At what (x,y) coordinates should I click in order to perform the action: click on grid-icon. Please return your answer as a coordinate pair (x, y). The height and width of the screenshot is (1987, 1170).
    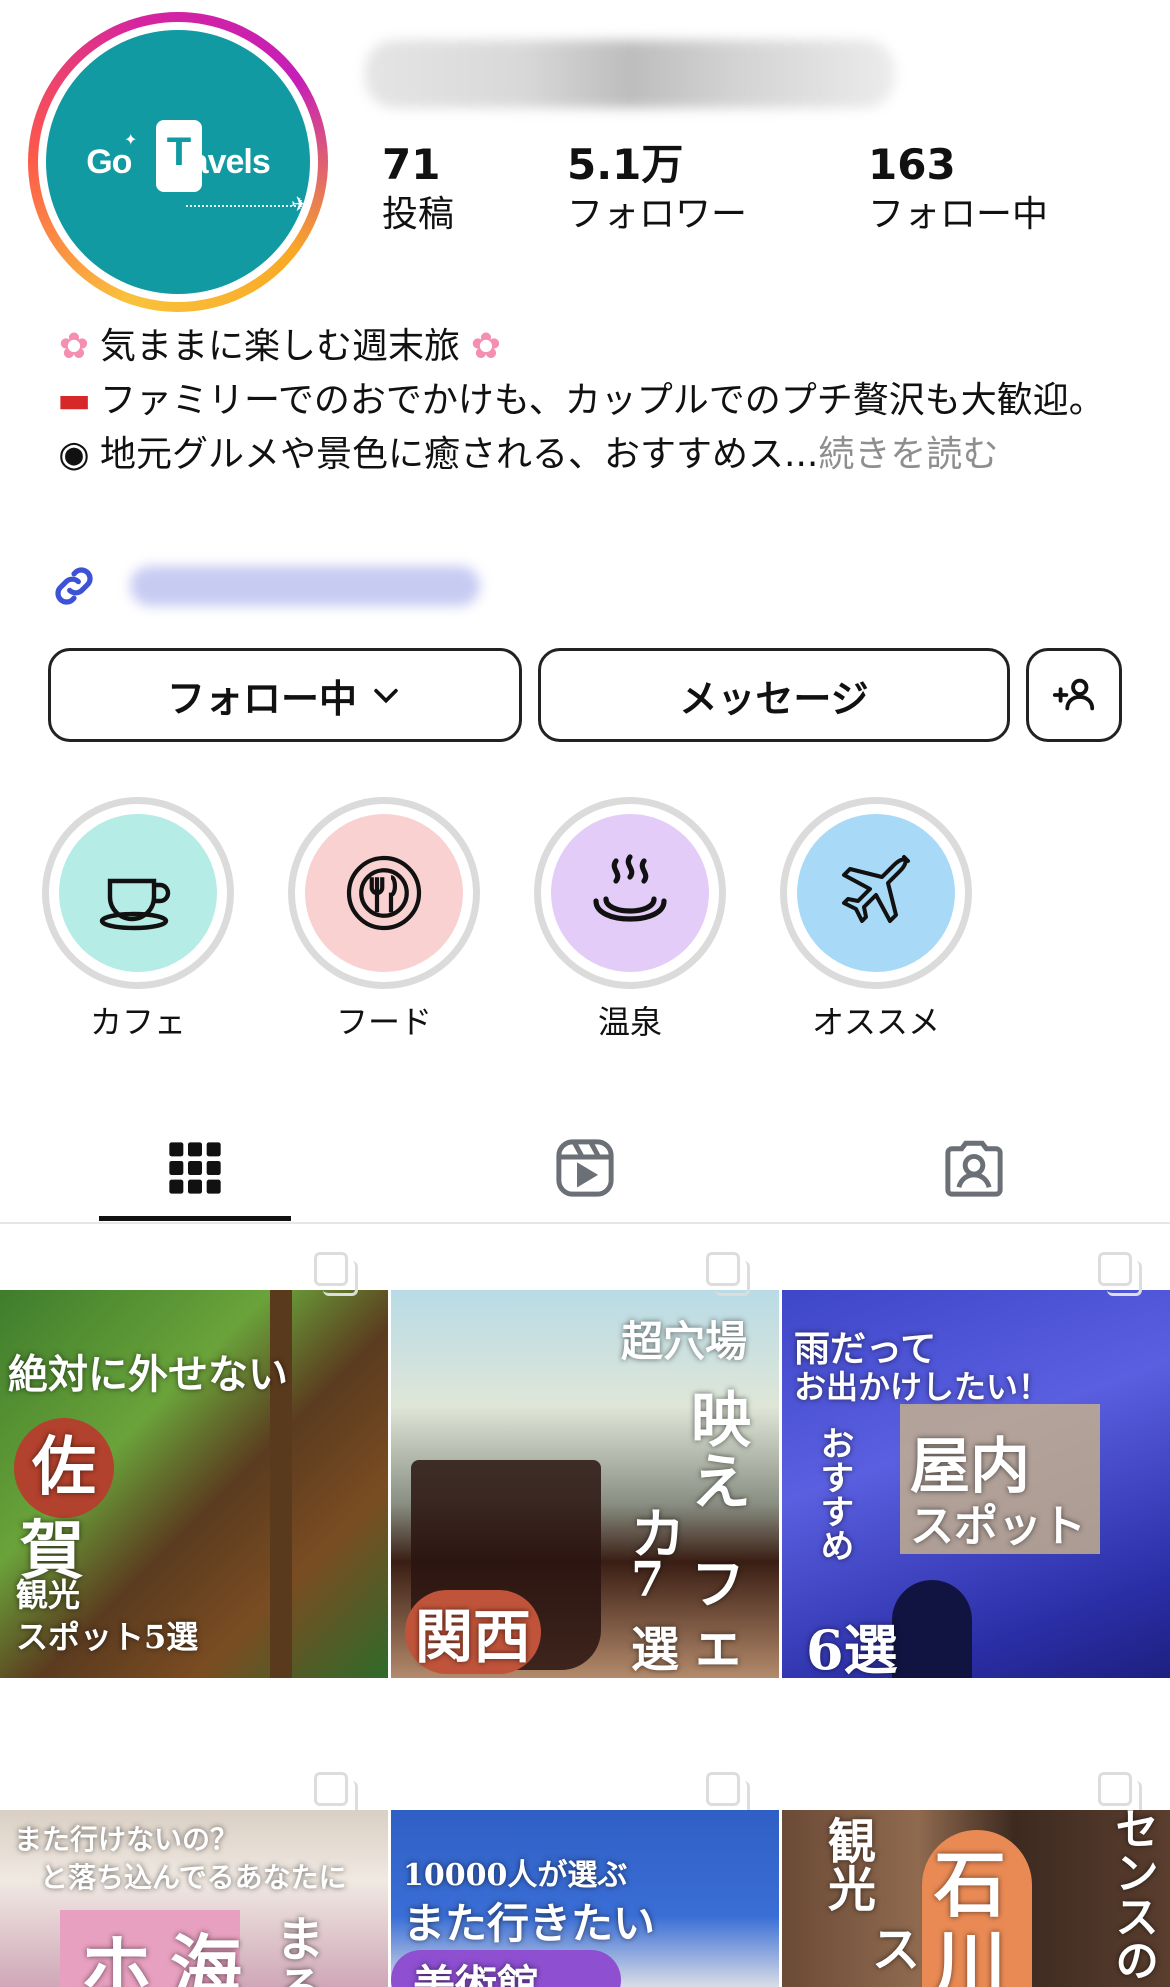
    Looking at the image, I should click on (195, 1168).